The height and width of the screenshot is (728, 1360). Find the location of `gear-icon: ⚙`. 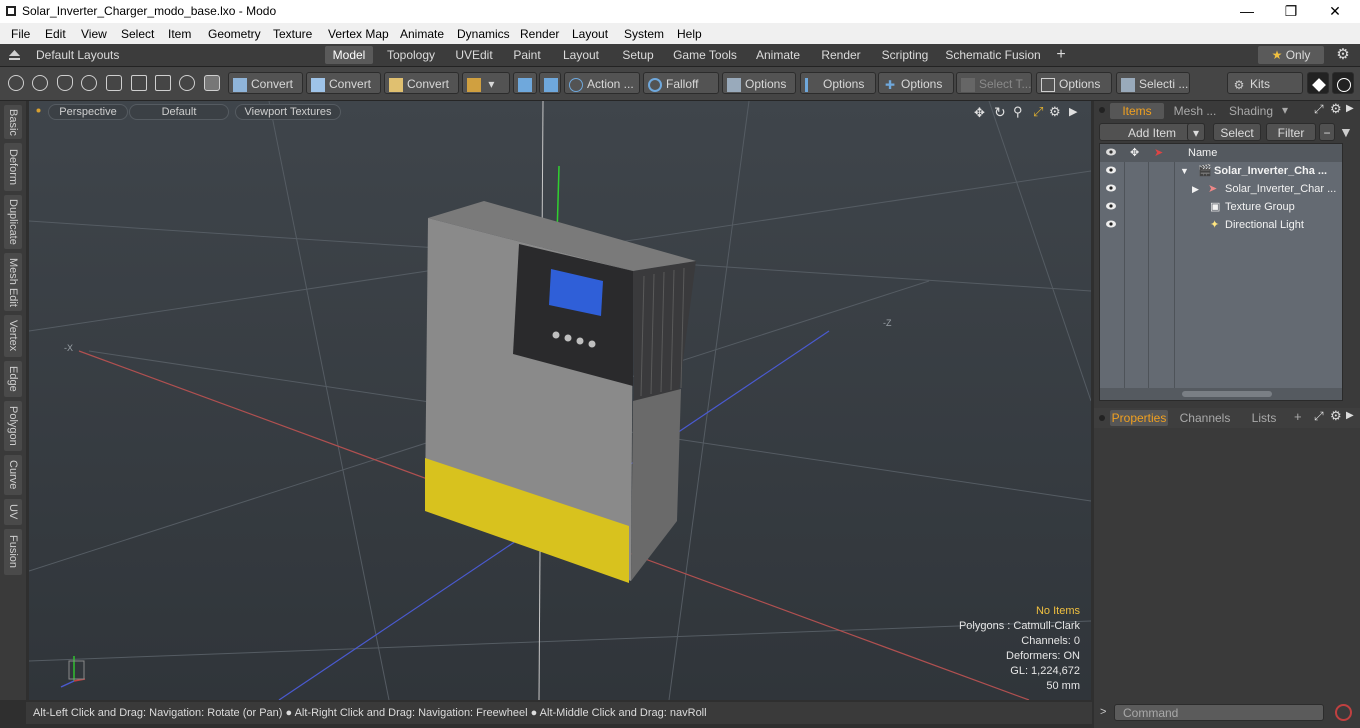

gear-icon: ⚙ is located at coordinates (1343, 55).